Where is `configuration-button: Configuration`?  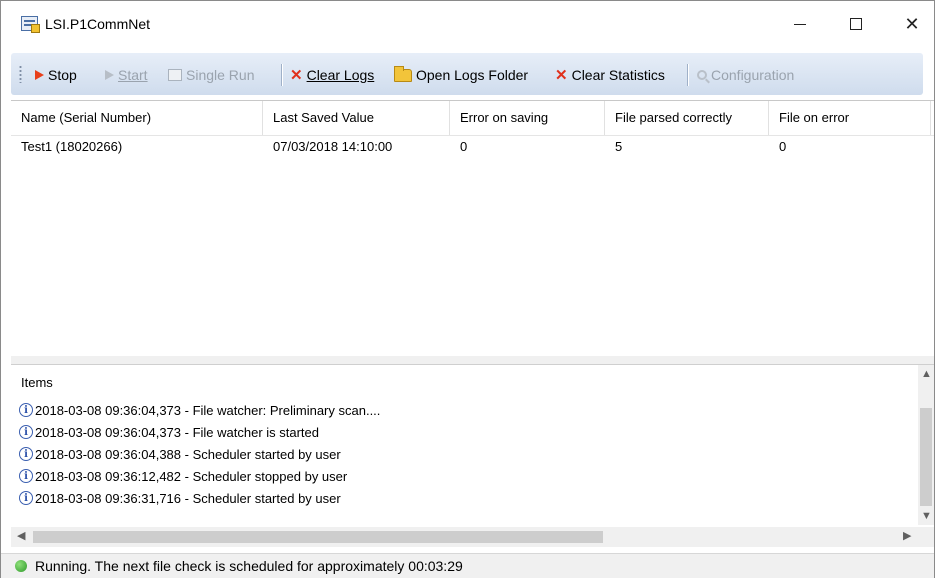
configuration-button: Configuration is located at coordinates (745, 75).